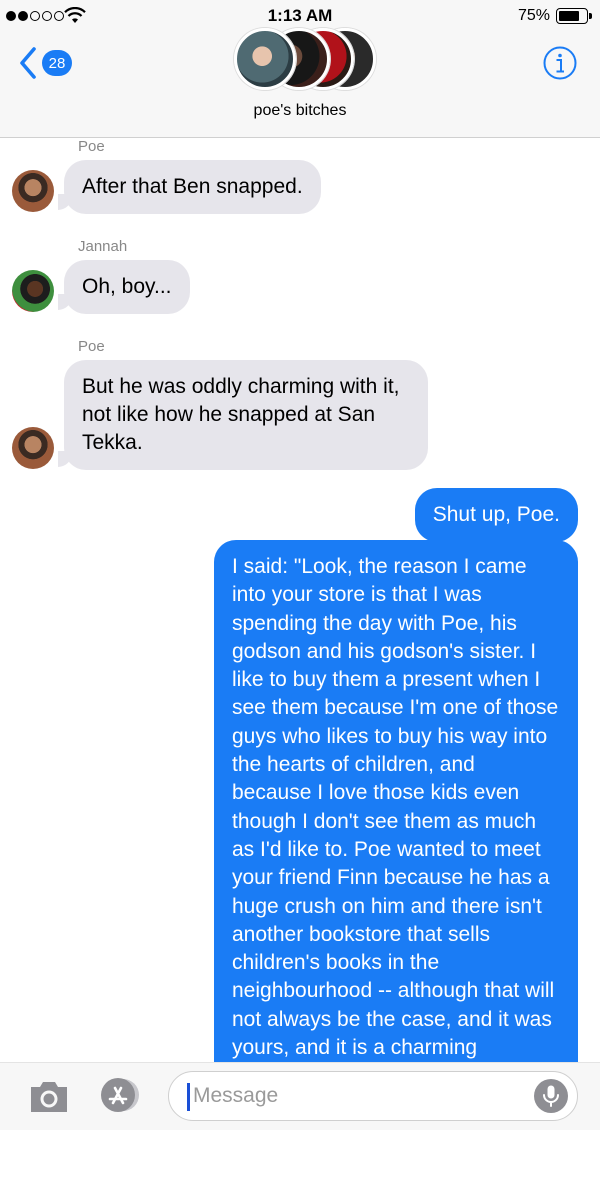  I want to click on message-field, so click(373, 1096).